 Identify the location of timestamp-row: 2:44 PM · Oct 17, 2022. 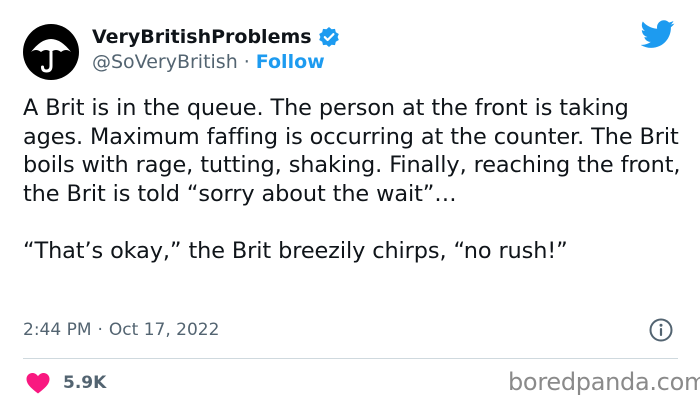
(121, 330).